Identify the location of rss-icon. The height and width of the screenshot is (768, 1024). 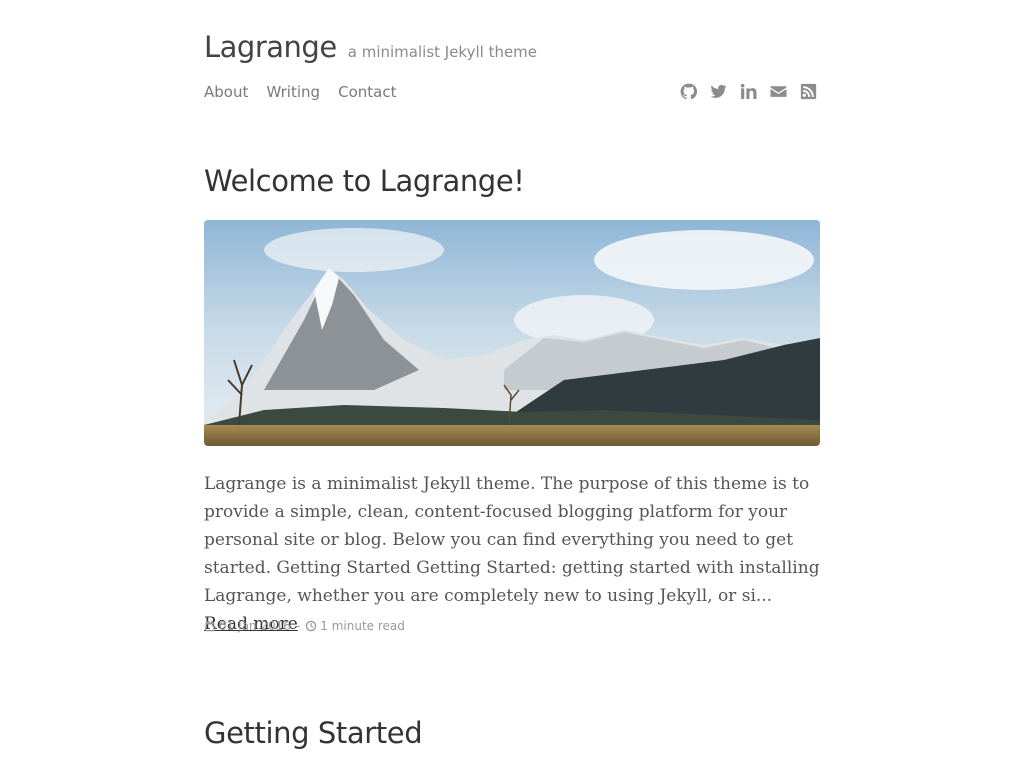
(808, 91).